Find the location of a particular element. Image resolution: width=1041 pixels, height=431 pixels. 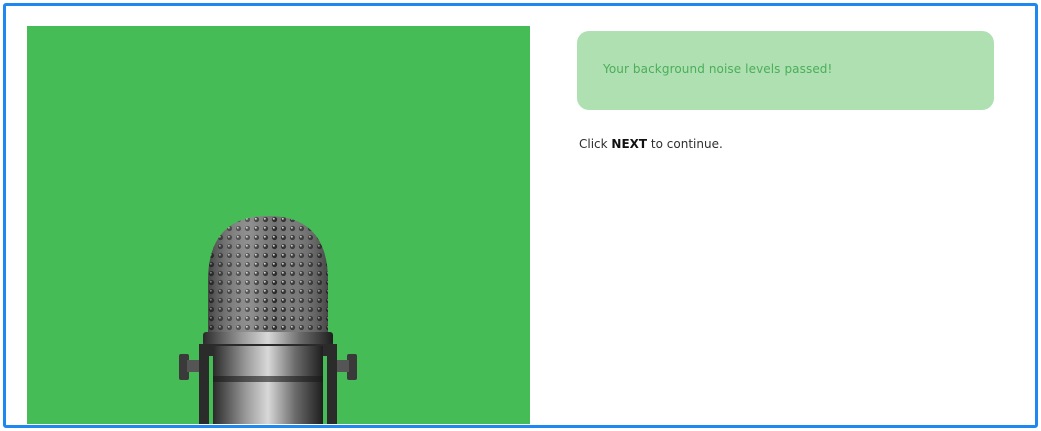

noise-check-alert: Your background noise levels passed! is located at coordinates (785, 70).